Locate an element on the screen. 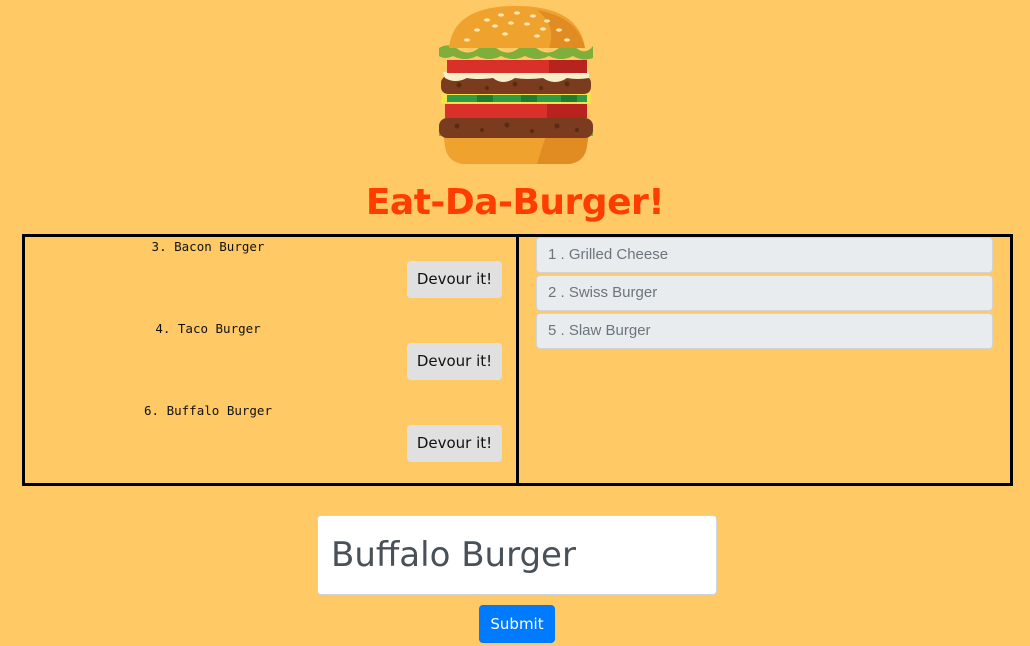 This screenshot has width=1030, height=646. devoured-list-item: 5 . Slaw Burger is located at coordinates (764, 331).